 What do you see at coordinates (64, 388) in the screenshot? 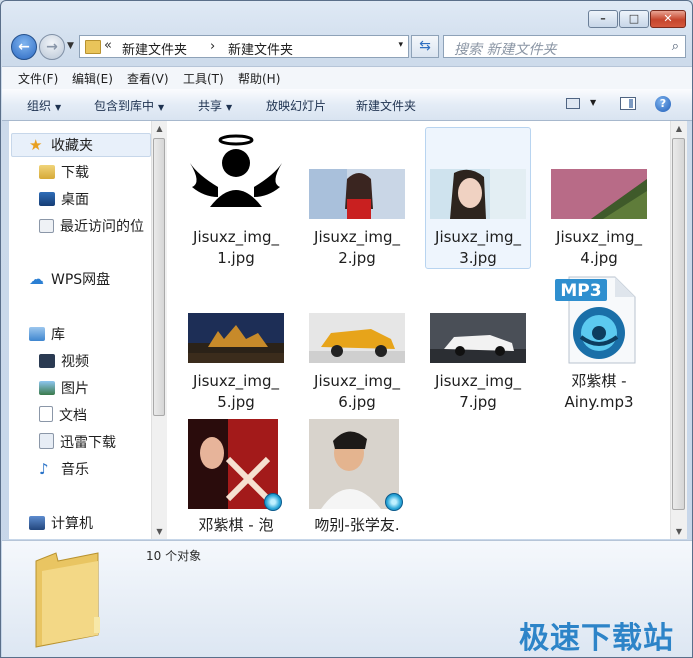
I see `sidebar-item-pictures: 图片` at bounding box center [64, 388].